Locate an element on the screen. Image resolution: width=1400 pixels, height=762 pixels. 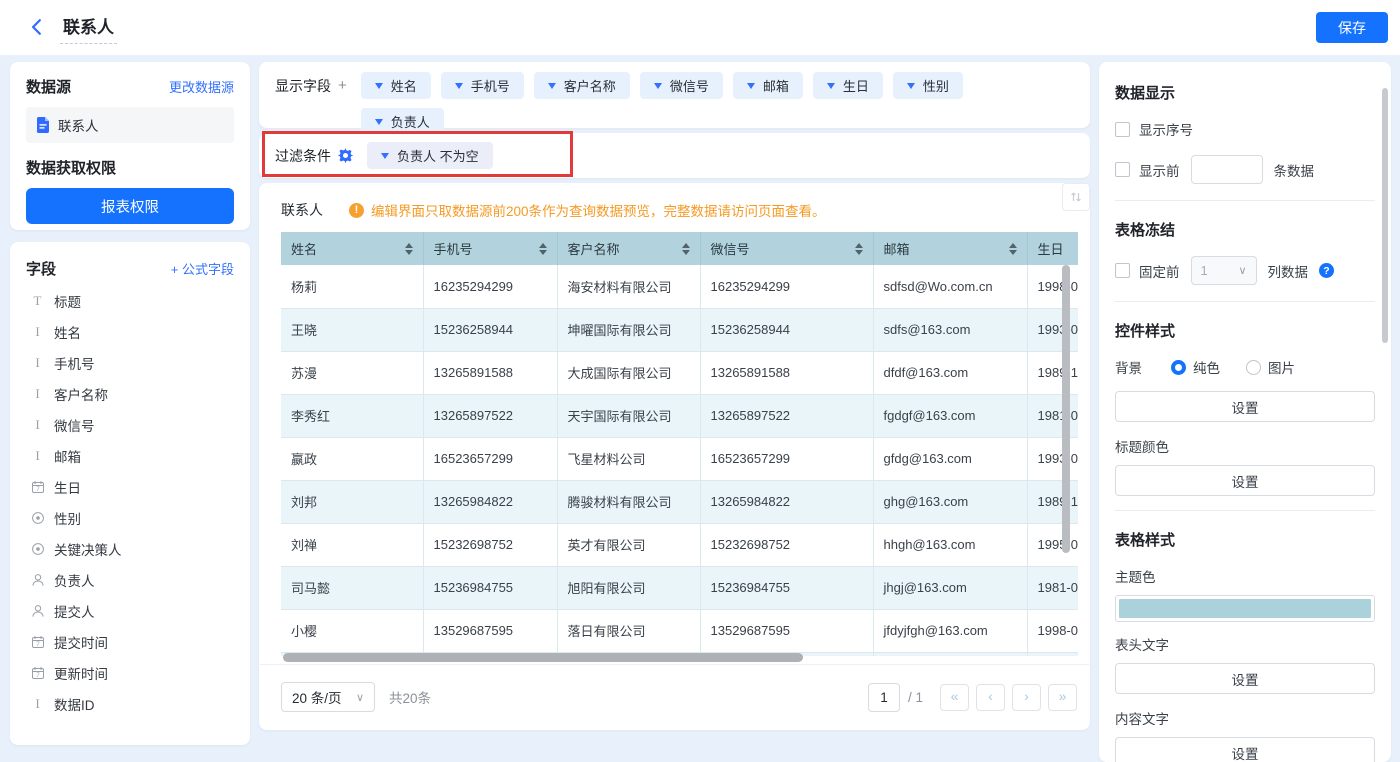
field-item-label: 关键决策人 is located at coordinates (88, 550).